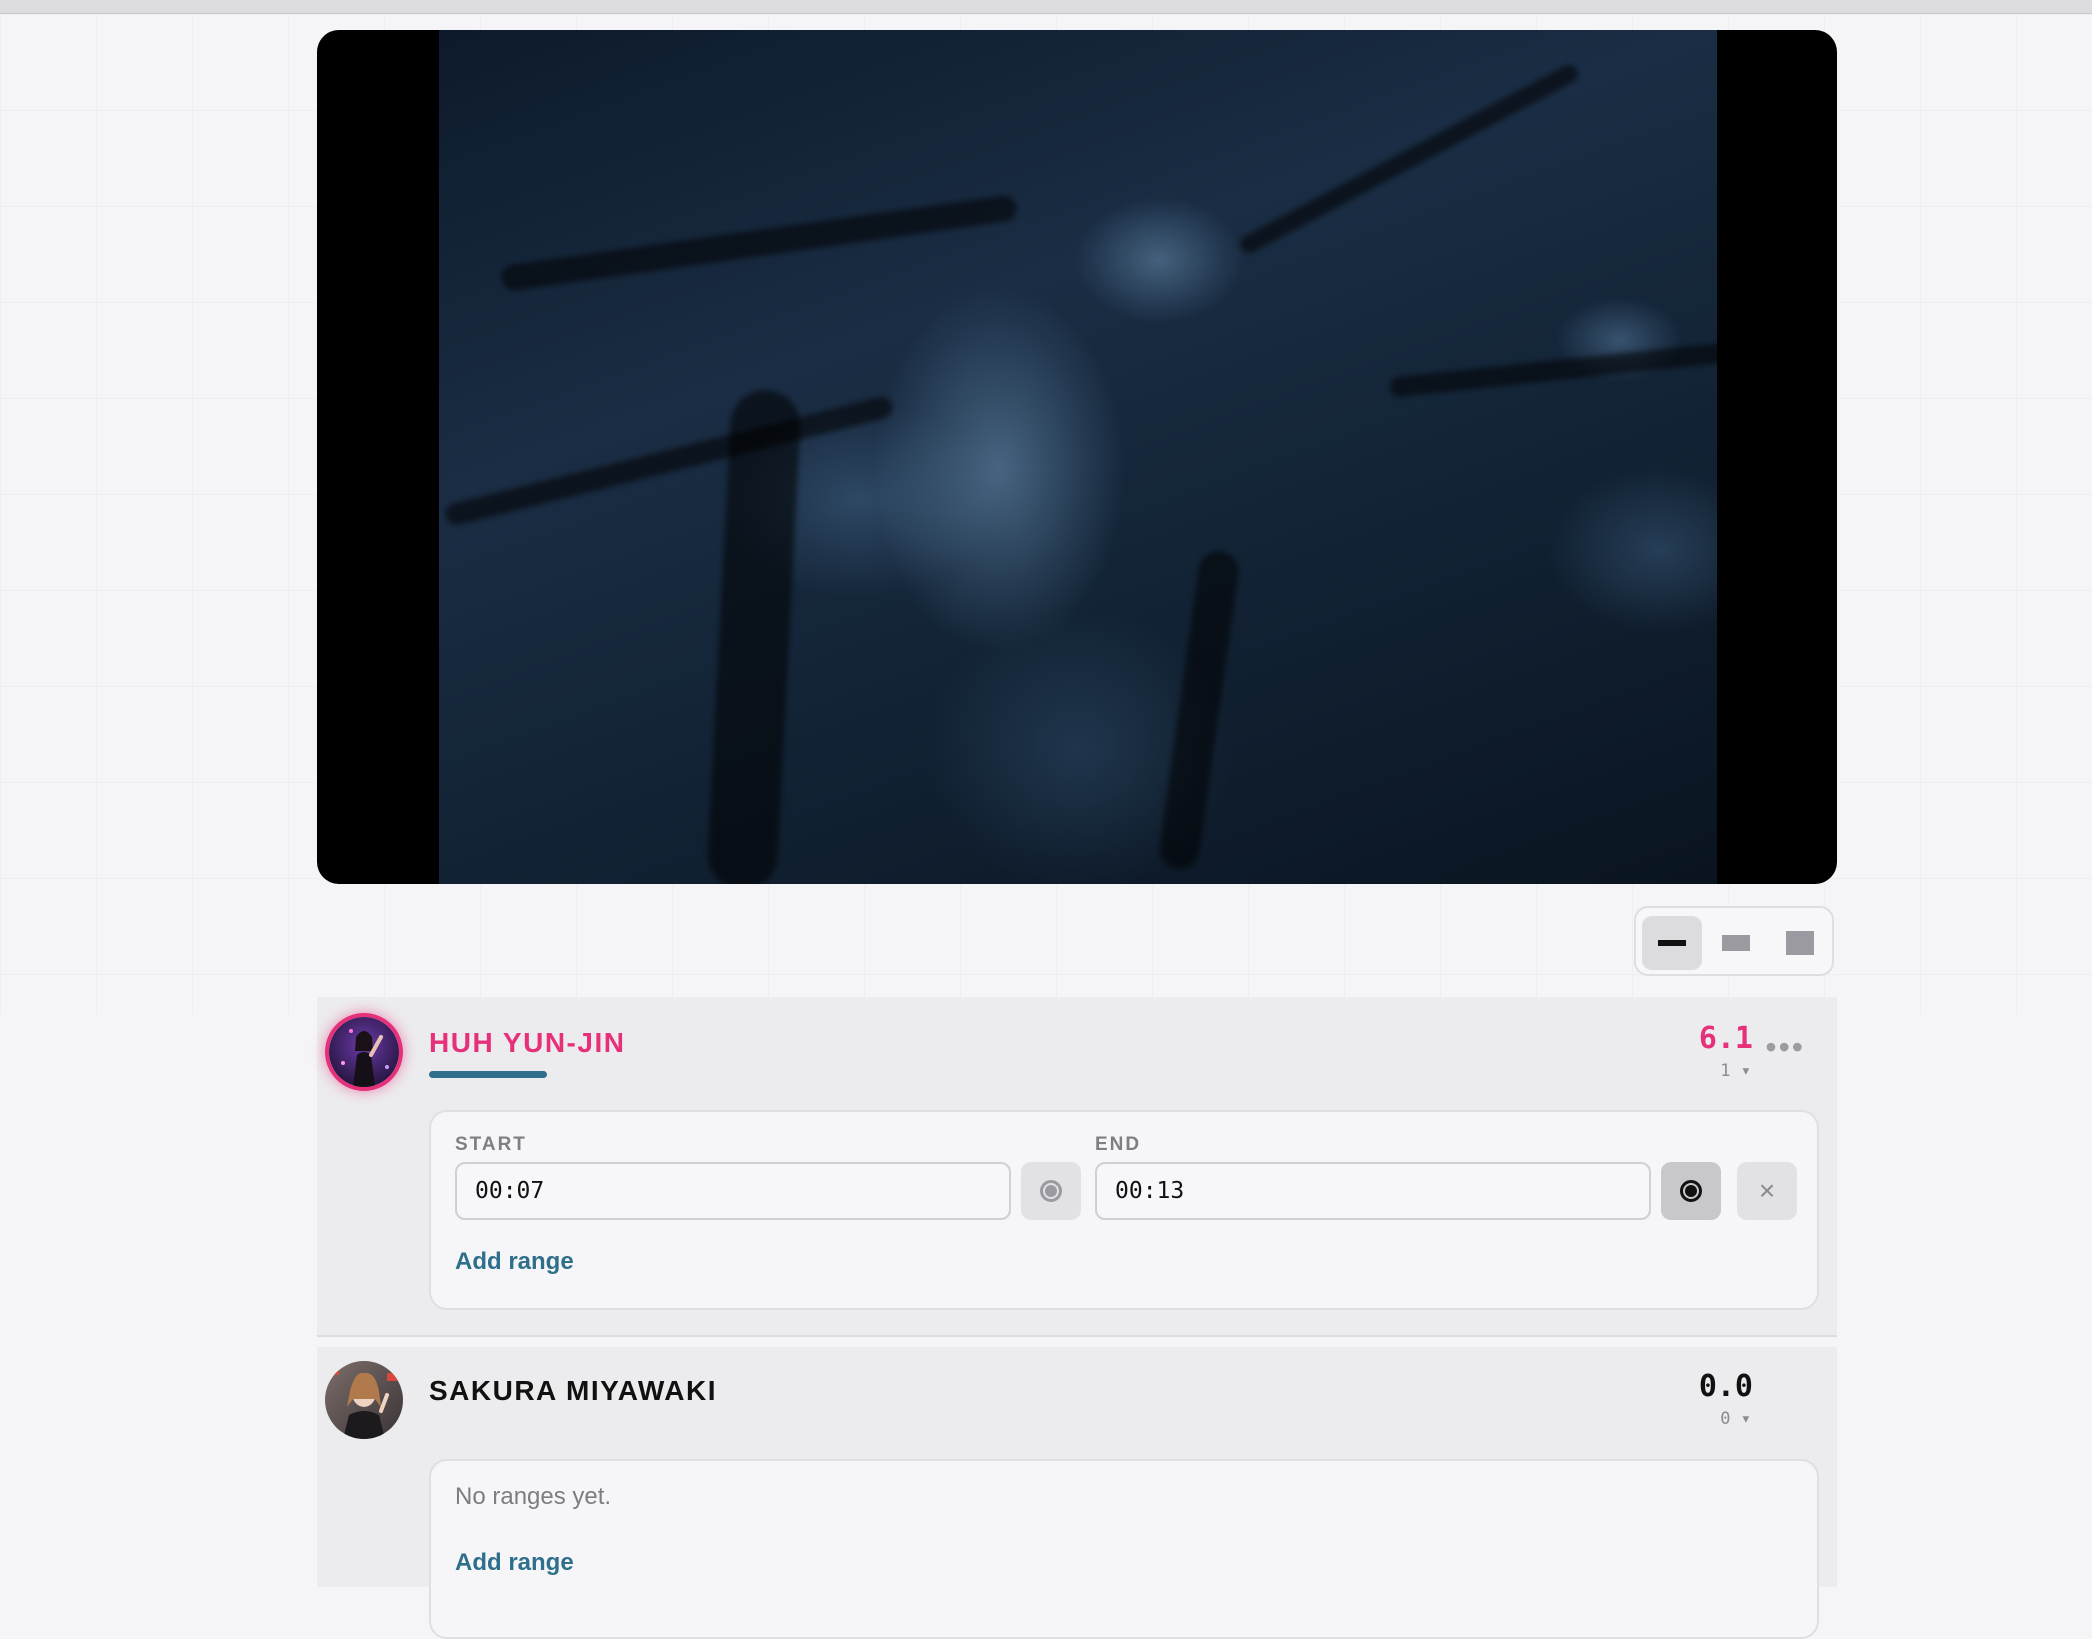  What do you see at coordinates (1124, 1549) in the screenshot?
I see `ranges-panel: No ranges yet. Add range` at bounding box center [1124, 1549].